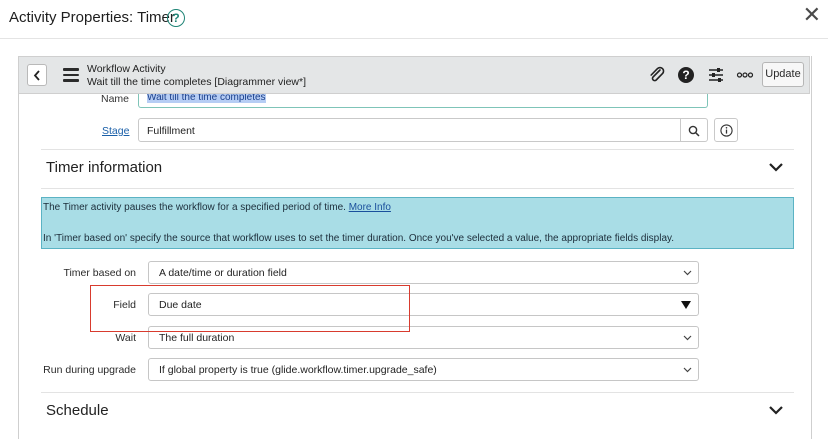 The height and width of the screenshot is (439, 828). What do you see at coordinates (125, 338) in the screenshot?
I see `wait-label: Wait` at bounding box center [125, 338].